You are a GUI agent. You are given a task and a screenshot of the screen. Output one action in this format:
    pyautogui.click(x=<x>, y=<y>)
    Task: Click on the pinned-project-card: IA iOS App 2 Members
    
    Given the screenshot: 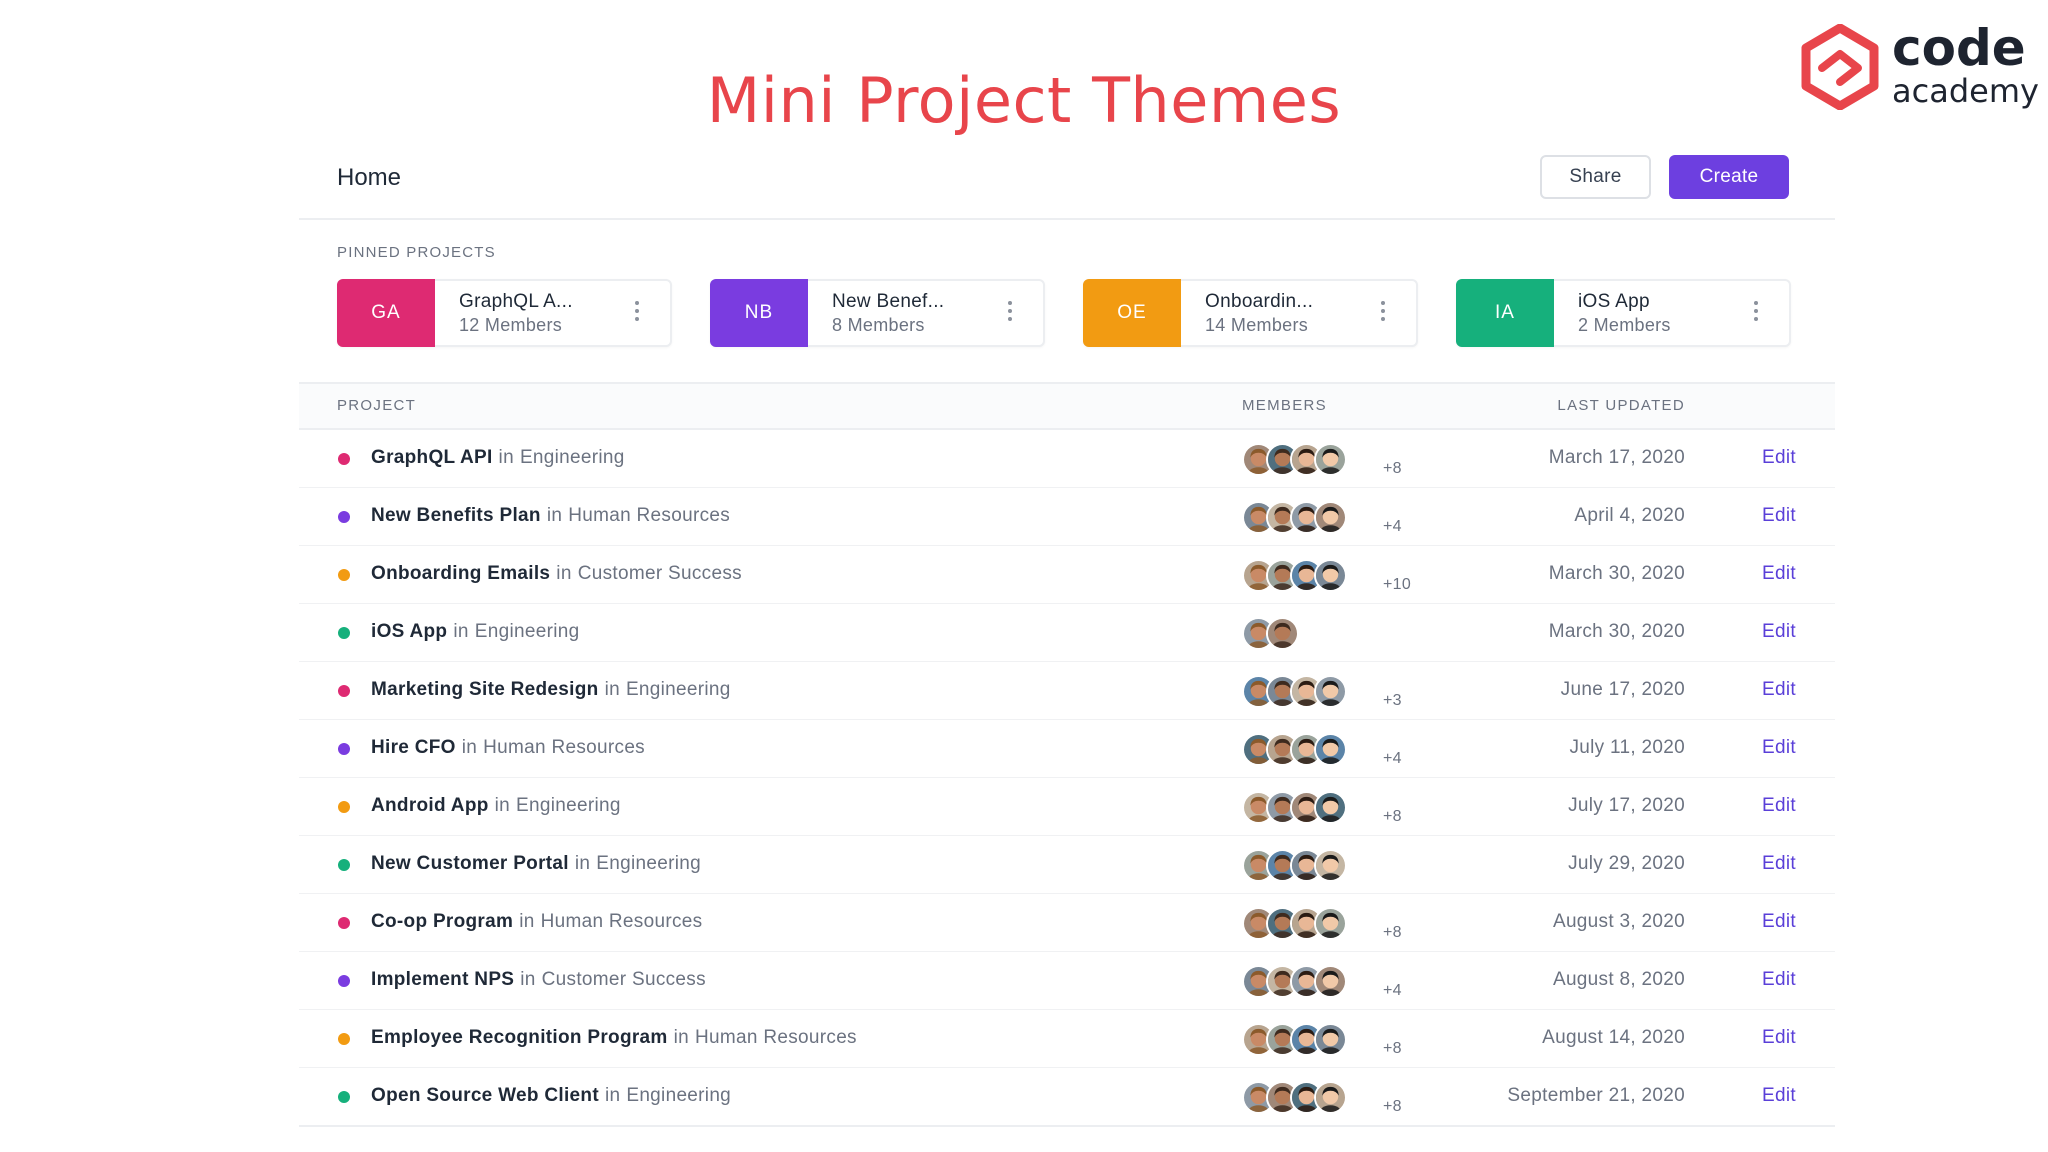 What is the action you would take?
    pyautogui.click(x=1623, y=313)
    